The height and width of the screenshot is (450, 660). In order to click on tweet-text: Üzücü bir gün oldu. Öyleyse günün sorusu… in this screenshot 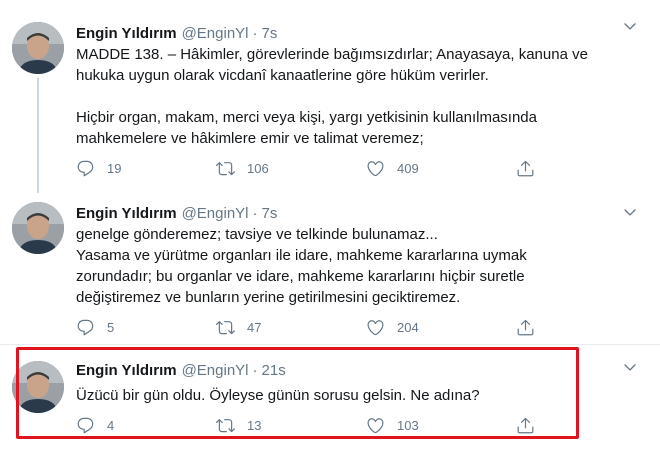, I will do `click(278, 395)`.